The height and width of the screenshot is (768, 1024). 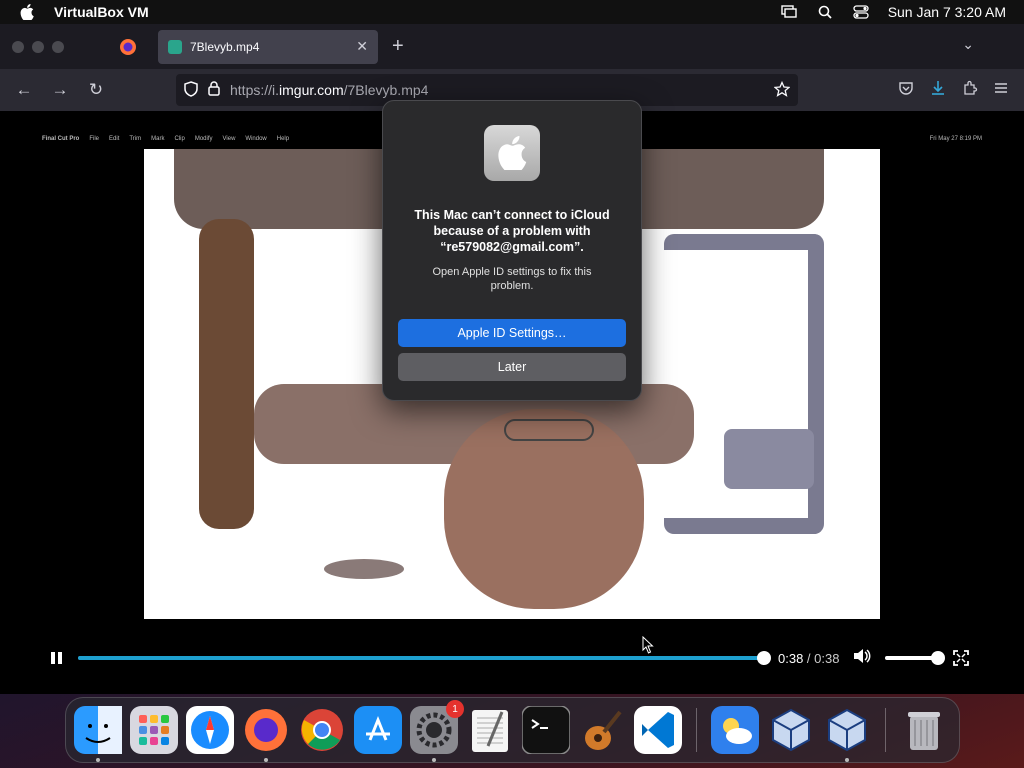 What do you see at coordinates (512, 12) in the screenshot?
I see `menu-bar: VirtualBox VM Sun Jan 7 3:20 AM` at bounding box center [512, 12].